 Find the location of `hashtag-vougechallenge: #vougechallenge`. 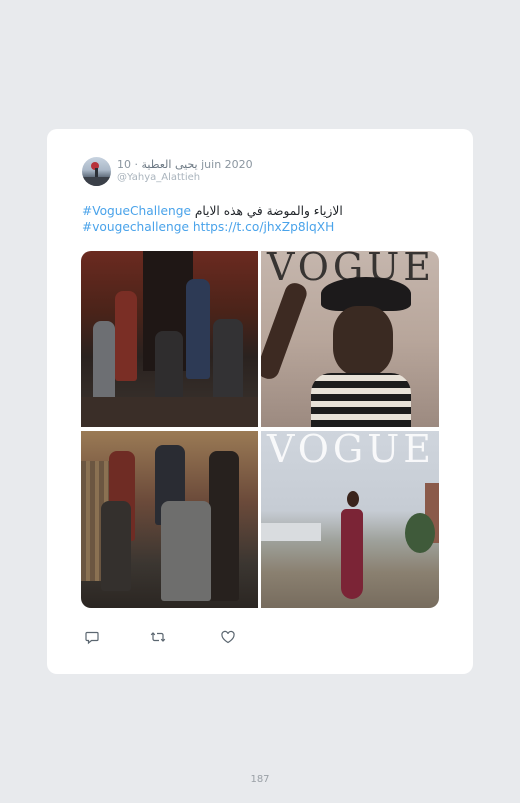

hashtag-vougechallenge: #vougechallenge is located at coordinates (135, 227).